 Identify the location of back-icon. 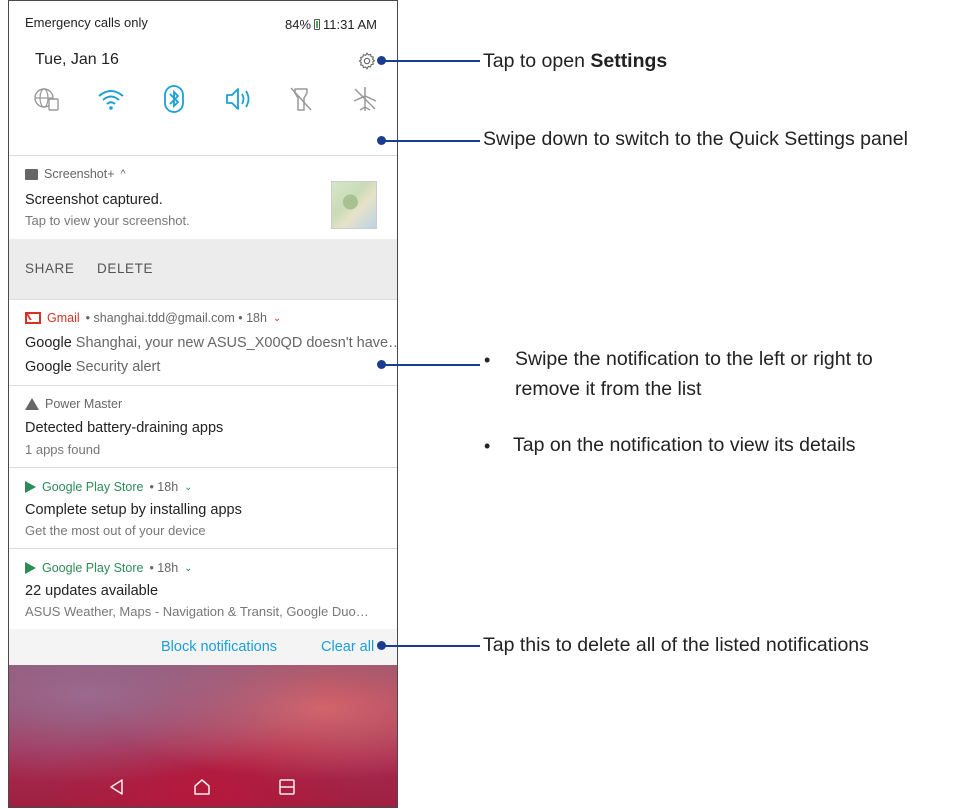
(117, 787).